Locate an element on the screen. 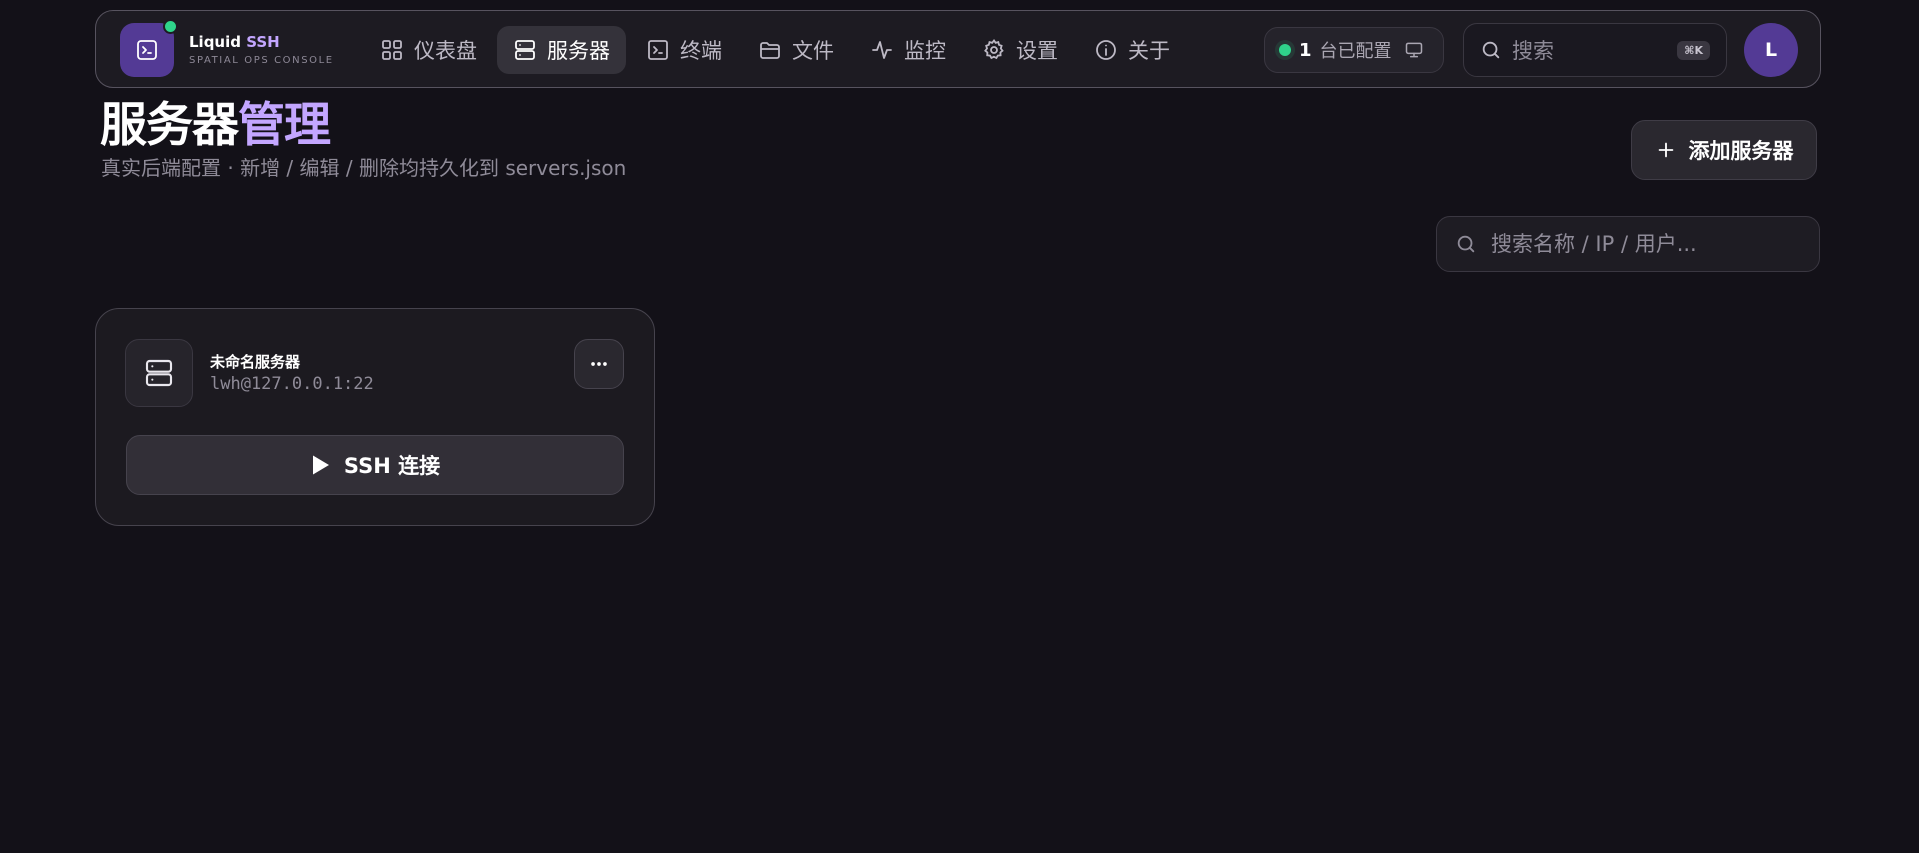 The height and width of the screenshot is (853, 1919). nav-item-terminal: 终端 is located at coordinates (684, 50).